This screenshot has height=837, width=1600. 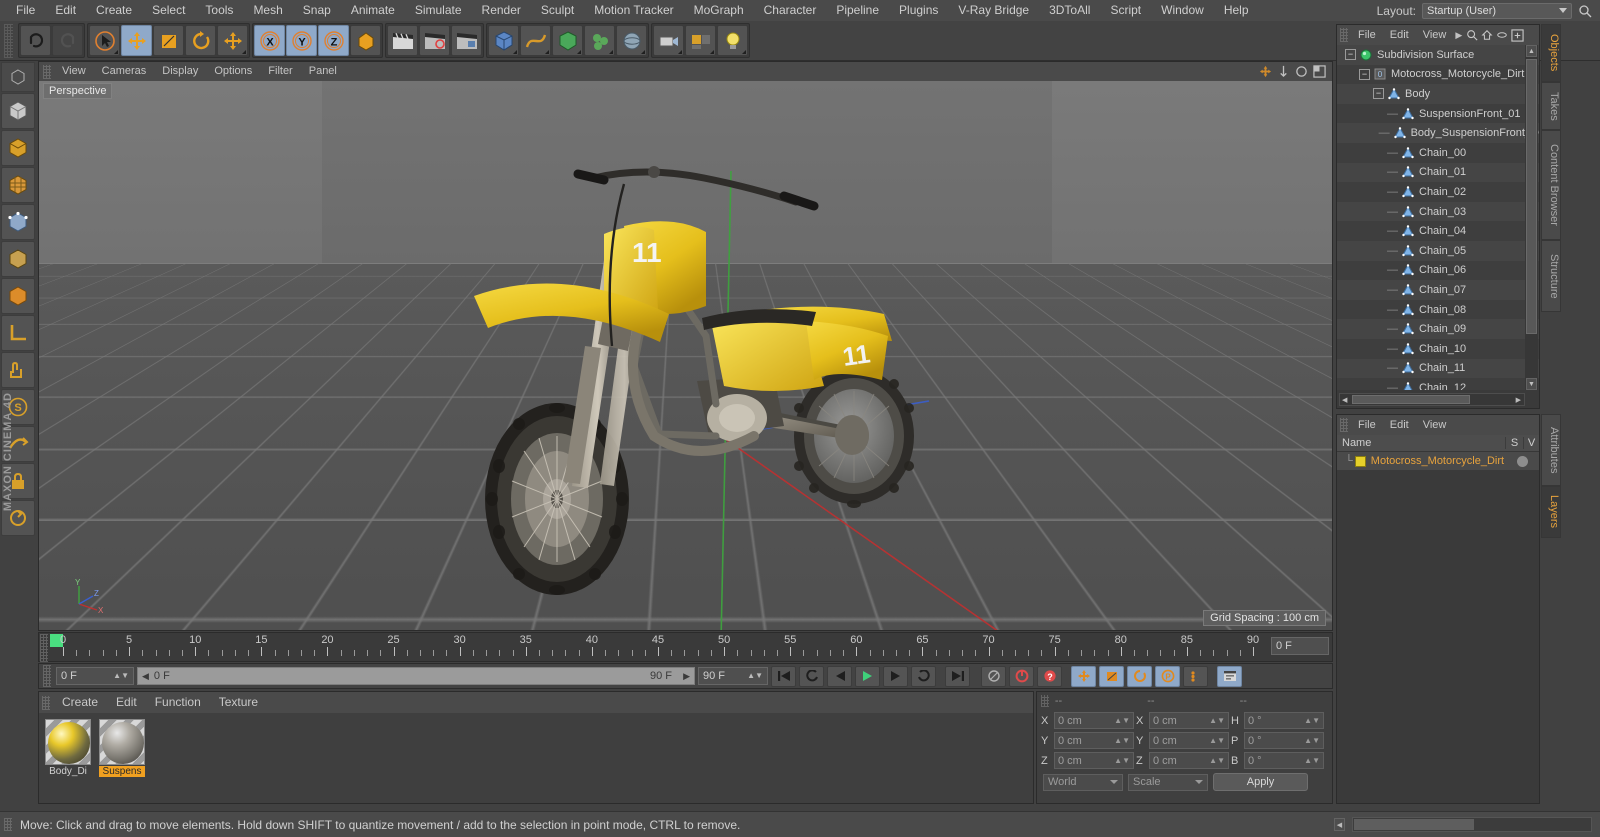 I want to click on slider-left-arrow-icon: ◀, so click(x=145, y=676).